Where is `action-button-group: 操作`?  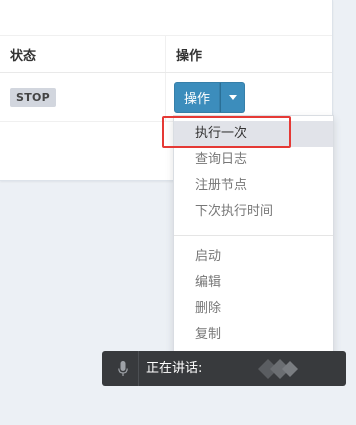 action-button-group: 操作 is located at coordinates (210, 97).